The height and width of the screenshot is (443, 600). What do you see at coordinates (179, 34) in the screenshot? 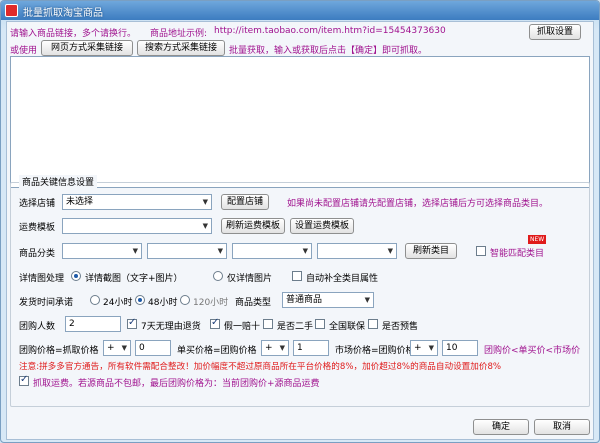
I see `example-label: 商品地址示例:` at bounding box center [179, 34].